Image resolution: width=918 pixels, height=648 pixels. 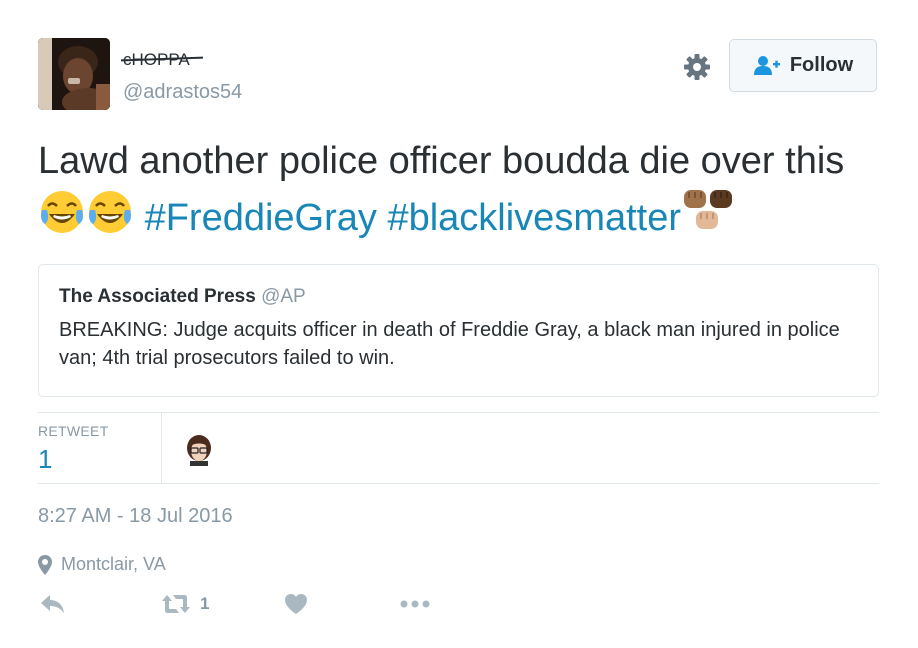 What do you see at coordinates (157, 296) in the screenshot?
I see `quoted-tweet-name: The Associated Press` at bounding box center [157, 296].